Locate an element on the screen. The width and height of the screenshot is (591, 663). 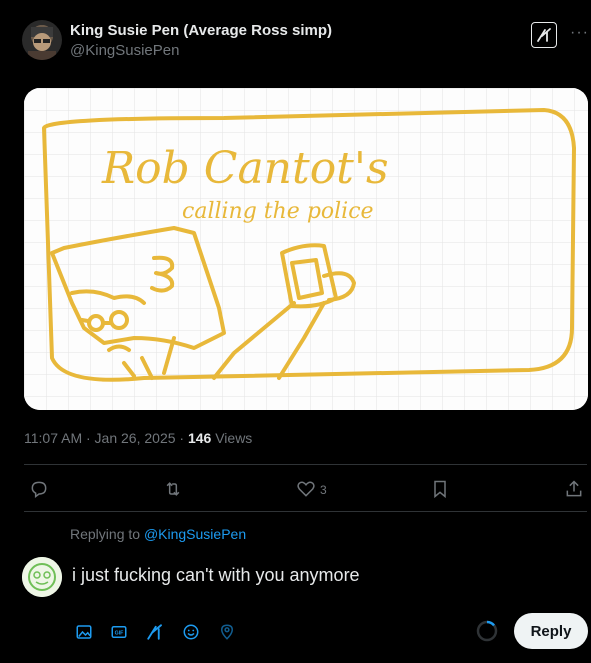
grok-compose-icon is located at coordinates (155, 632).